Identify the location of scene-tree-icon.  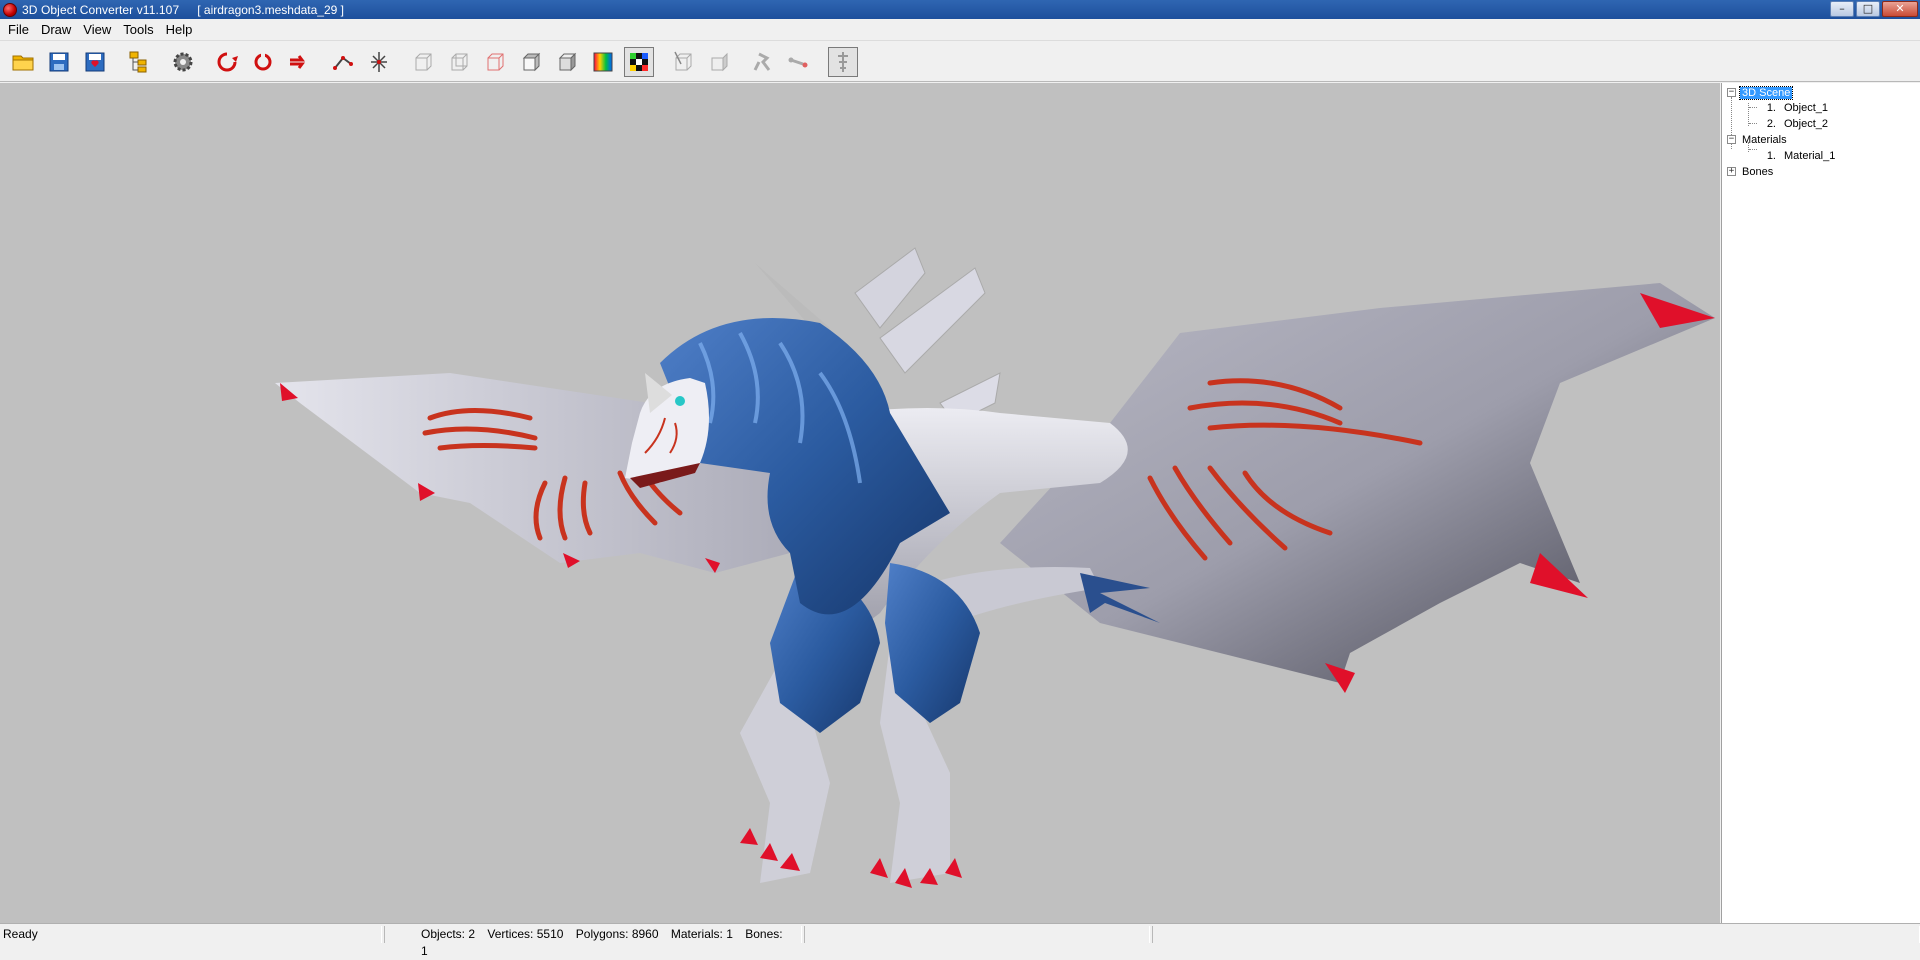
(138, 61).